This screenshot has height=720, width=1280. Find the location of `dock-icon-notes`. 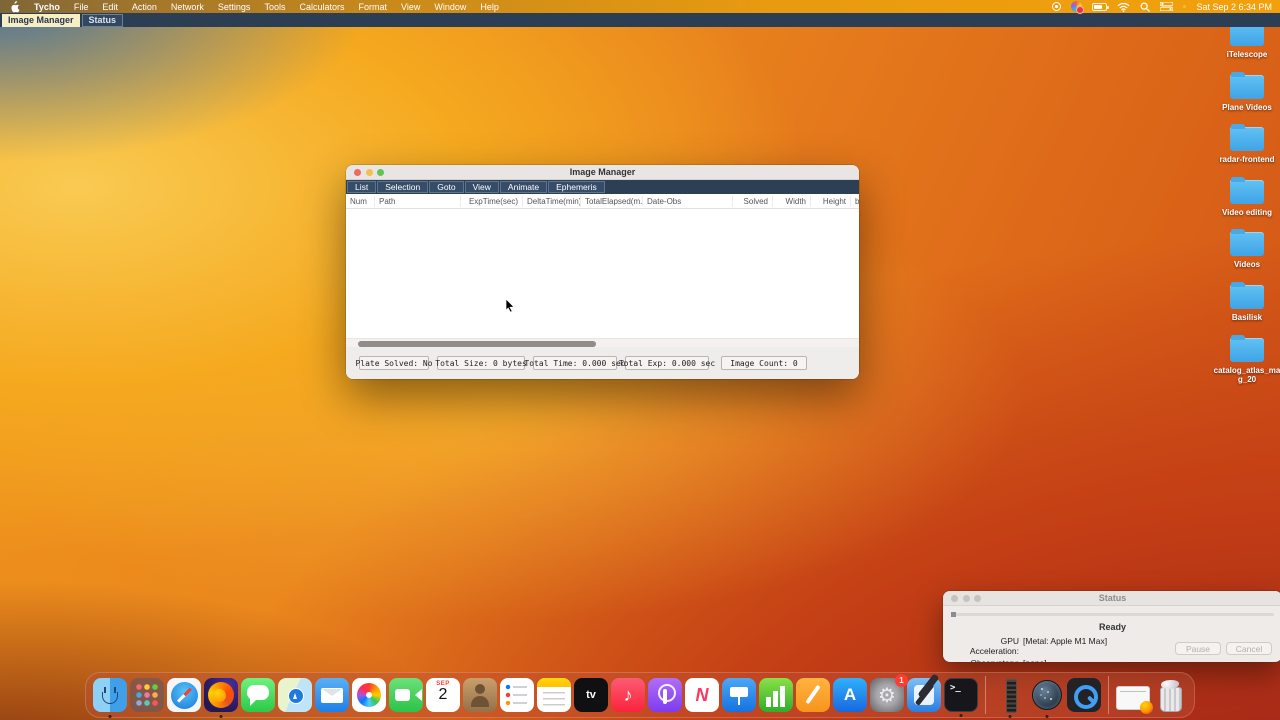

dock-icon-notes is located at coordinates (554, 695).